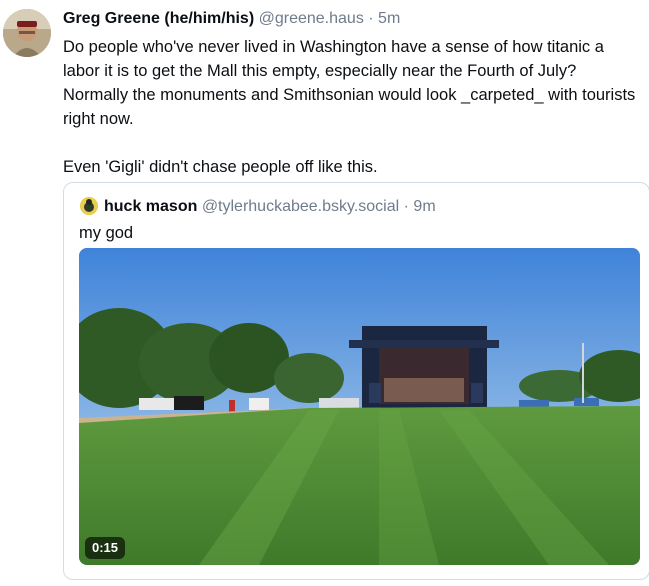 The width and height of the screenshot is (649, 586). I want to click on quoted-author-handle: @tylerhuckabee.bsky.social, so click(300, 206).